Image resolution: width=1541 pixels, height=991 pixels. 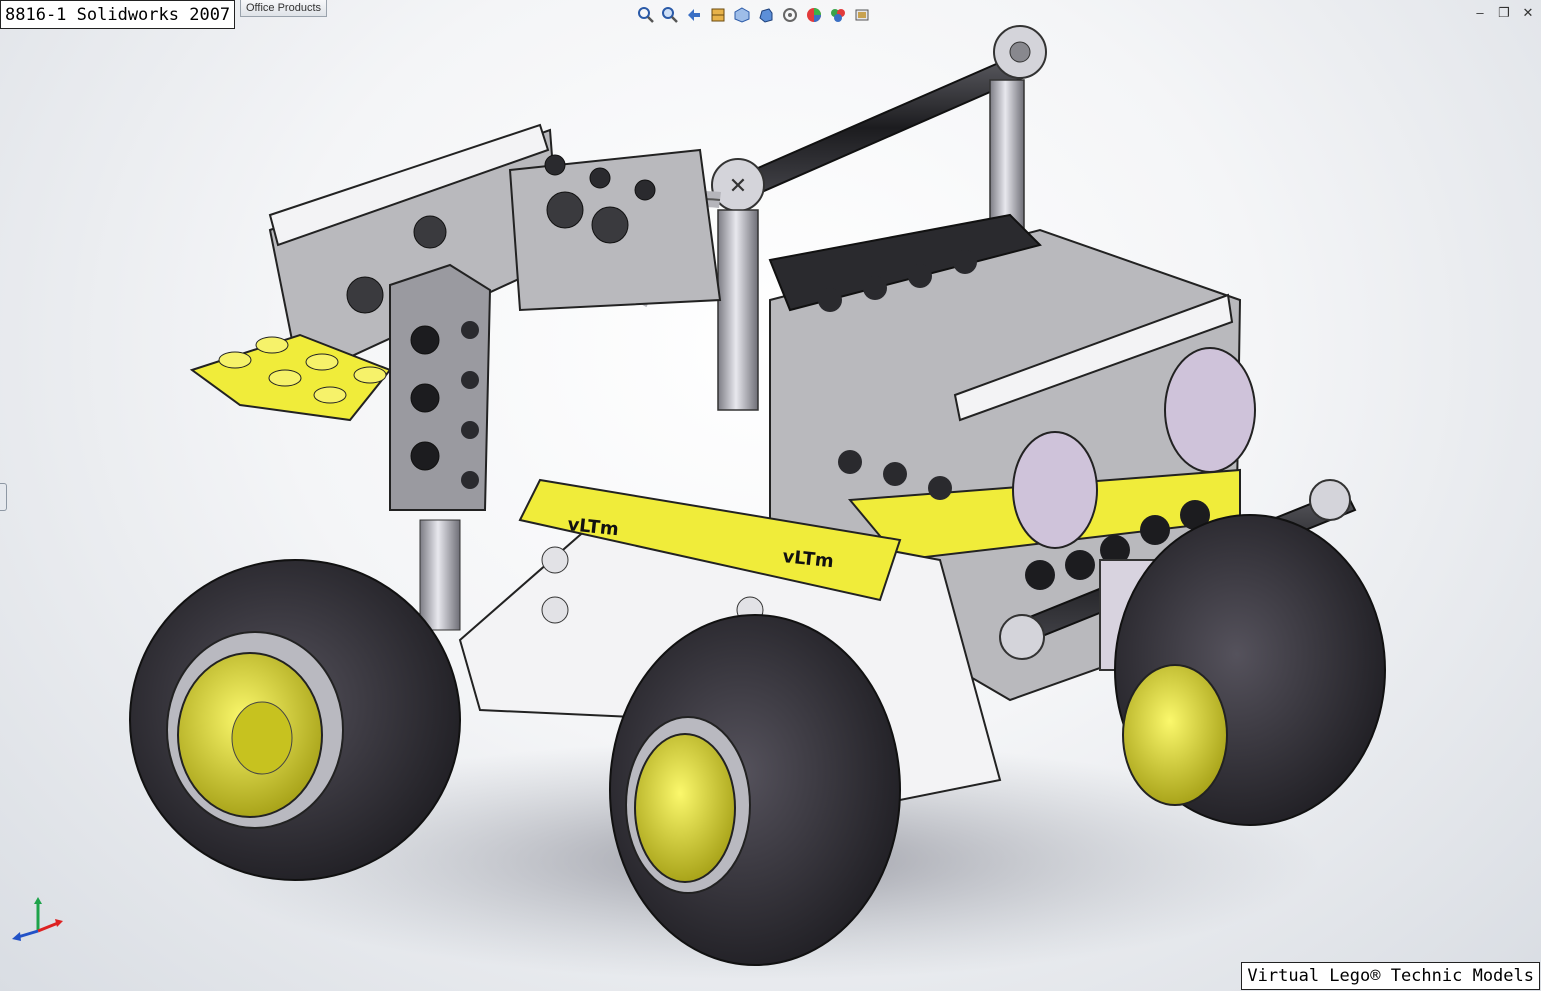 What do you see at coordinates (670, 15) in the screenshot?
I see `zoom-area-icon` at bounding box center [670, 15].